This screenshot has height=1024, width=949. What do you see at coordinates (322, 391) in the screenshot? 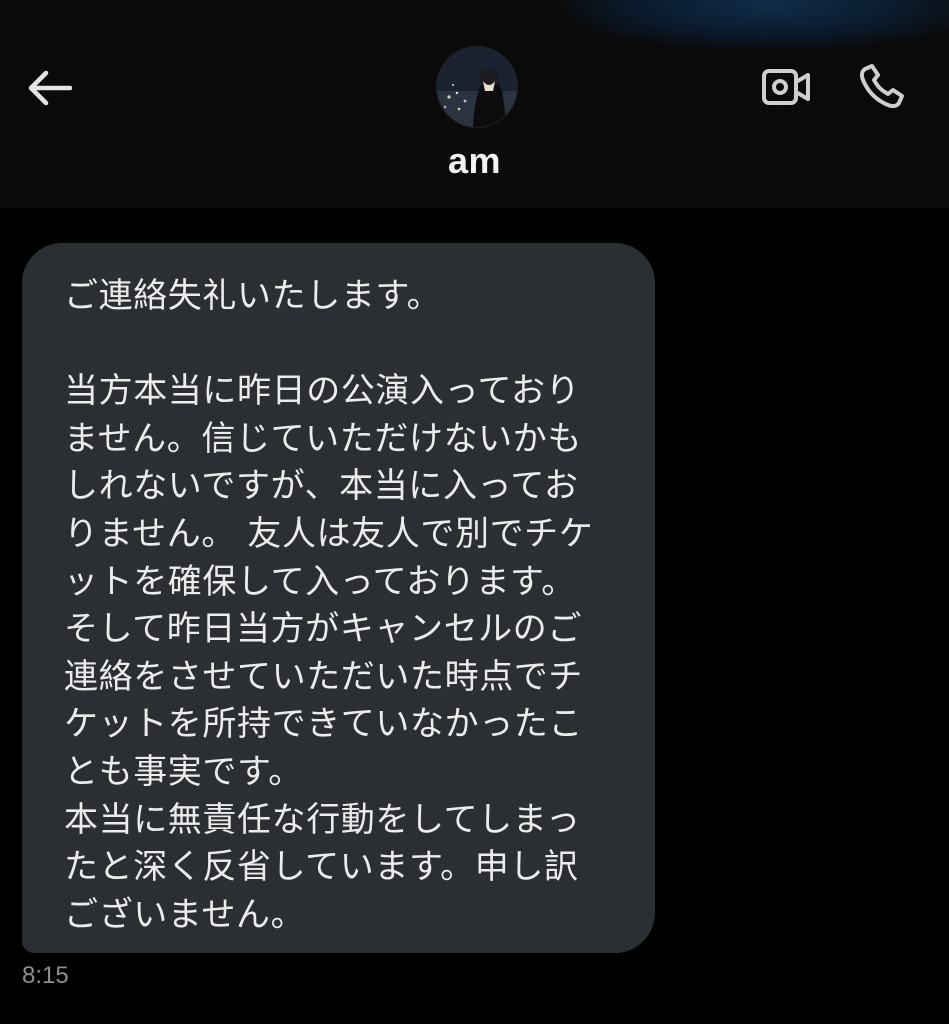
I see `message-line: 当方本当に昨日の公演入っており` at bounding box center [322, 391].